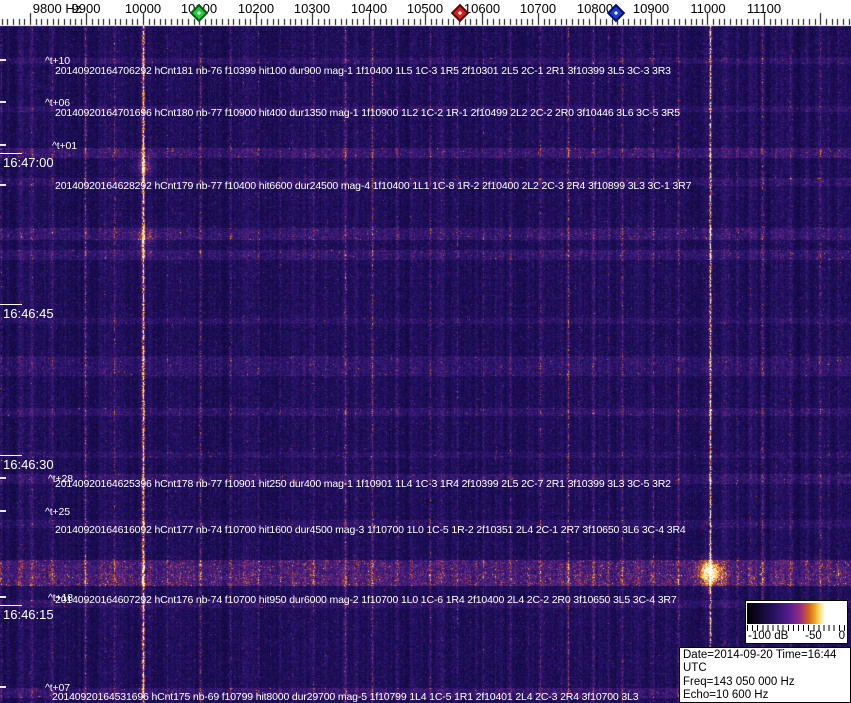  Describe the element at coordinates (538, 8) in the screenshot. I see `freq-axis-label: 10700` at that location.